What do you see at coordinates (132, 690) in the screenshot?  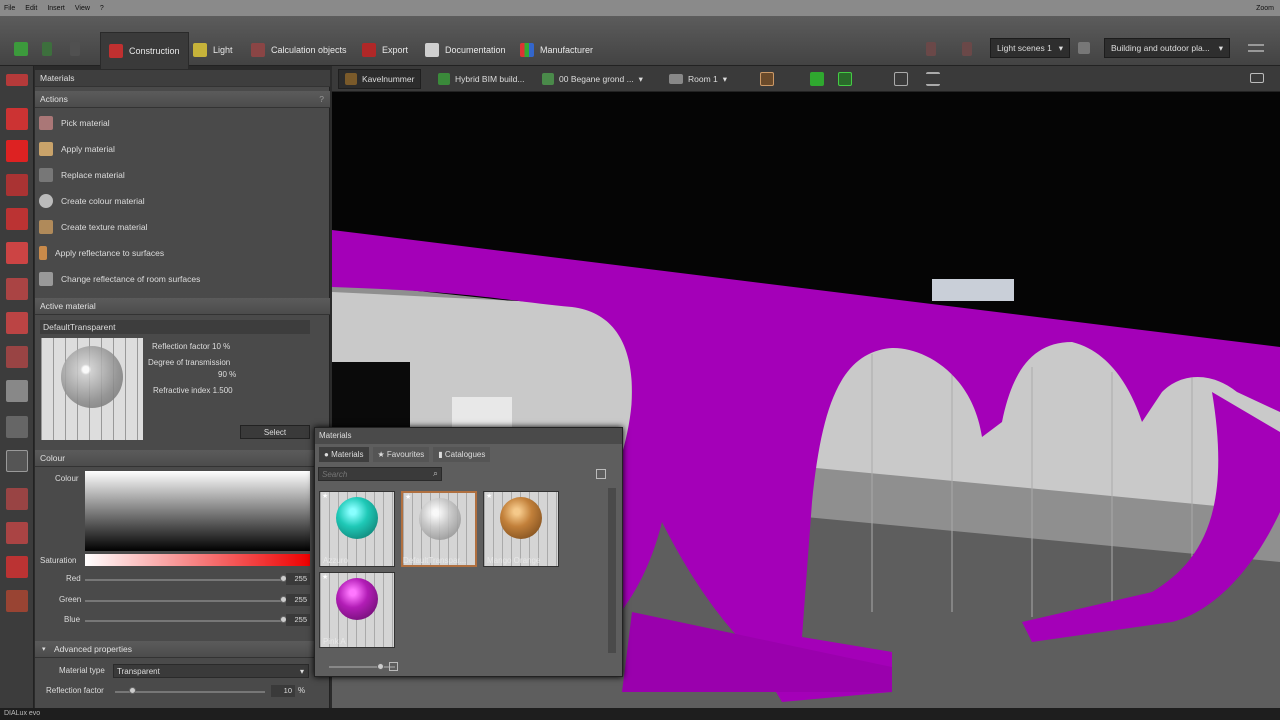 I see `reflection-factor-knob` at bounding box center [132, 690].